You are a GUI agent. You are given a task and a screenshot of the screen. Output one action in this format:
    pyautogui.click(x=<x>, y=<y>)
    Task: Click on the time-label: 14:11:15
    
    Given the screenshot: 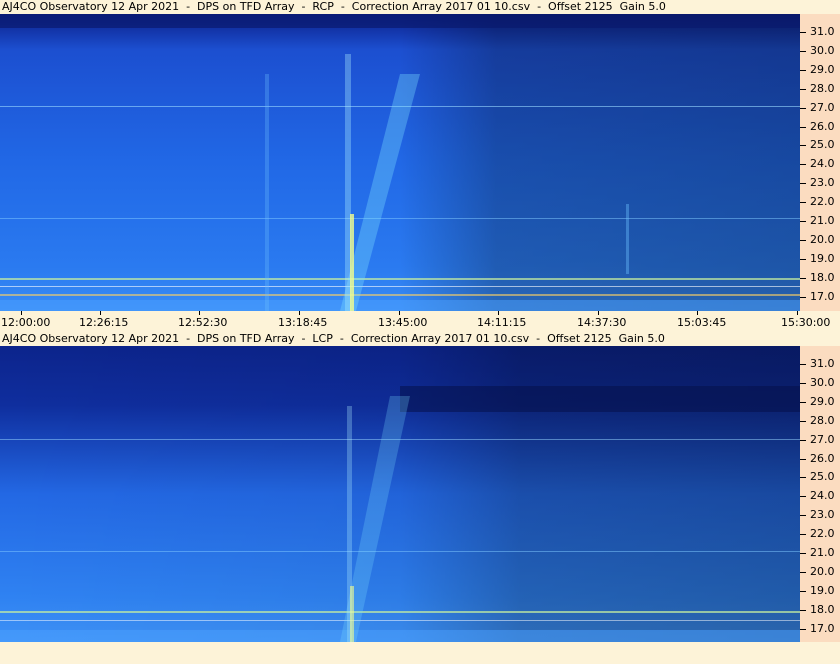 What is the action you would take?
    pyautogui.click(x=502, y=322)
    